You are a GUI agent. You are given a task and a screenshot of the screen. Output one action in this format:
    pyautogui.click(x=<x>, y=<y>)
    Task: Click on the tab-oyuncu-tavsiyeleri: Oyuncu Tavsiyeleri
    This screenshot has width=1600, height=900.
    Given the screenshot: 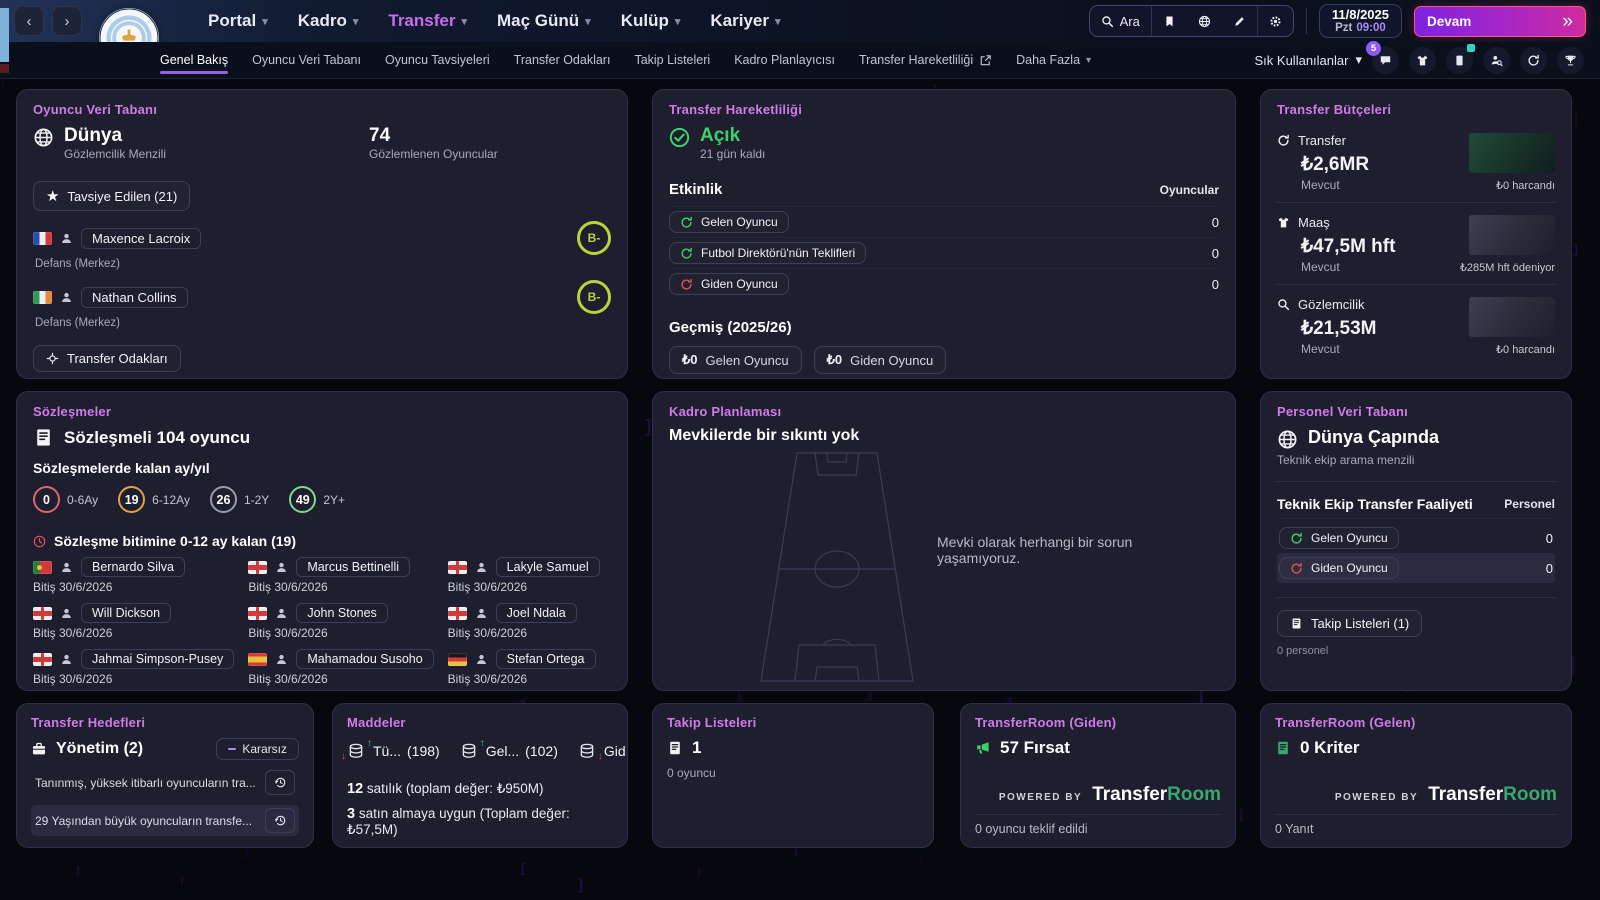 What is the action you would take?
    pyautogui.click(x=437, y=60)
    